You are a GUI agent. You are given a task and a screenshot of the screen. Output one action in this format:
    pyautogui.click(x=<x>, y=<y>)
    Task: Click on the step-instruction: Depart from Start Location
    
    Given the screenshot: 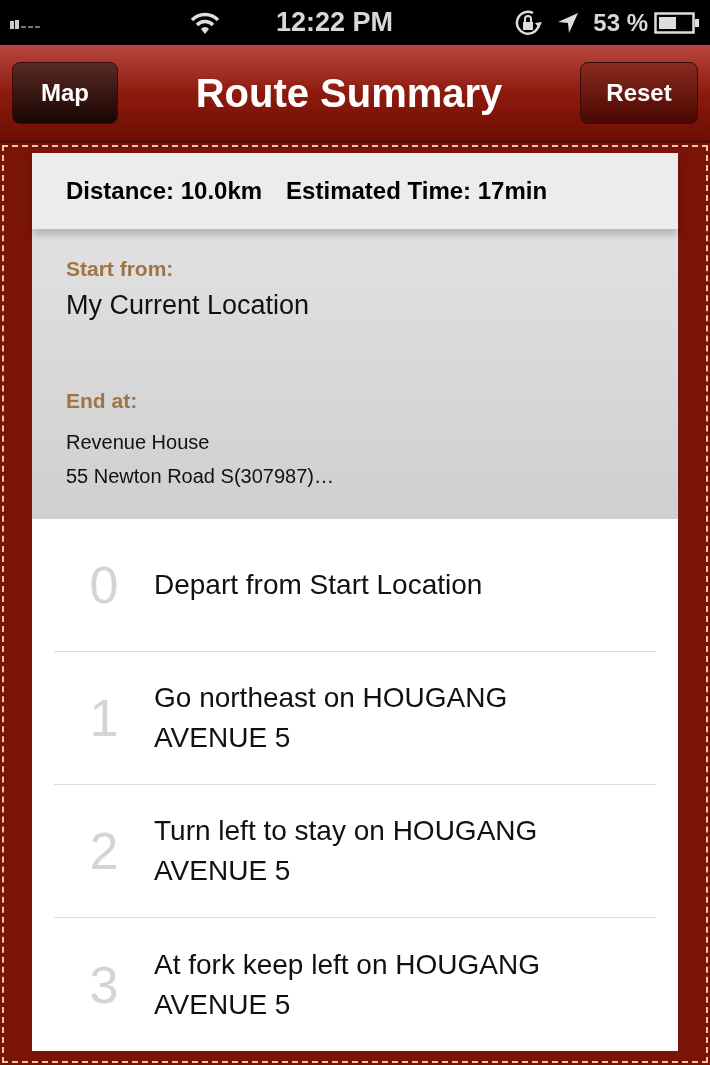 What is the action you would take?
    pyautogui.click(x=319, y=585)
    